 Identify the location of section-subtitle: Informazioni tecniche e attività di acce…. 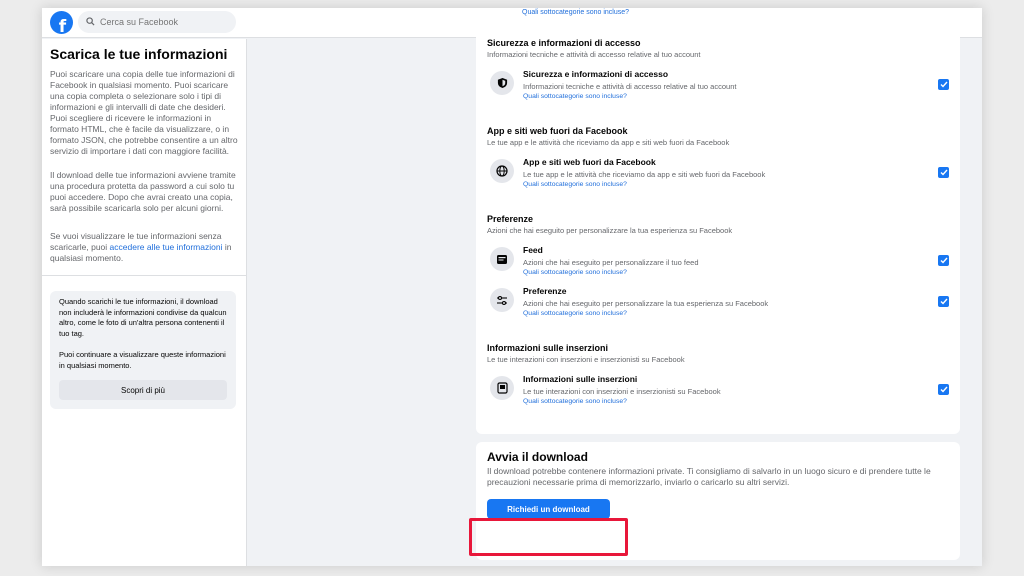
(594, 54).